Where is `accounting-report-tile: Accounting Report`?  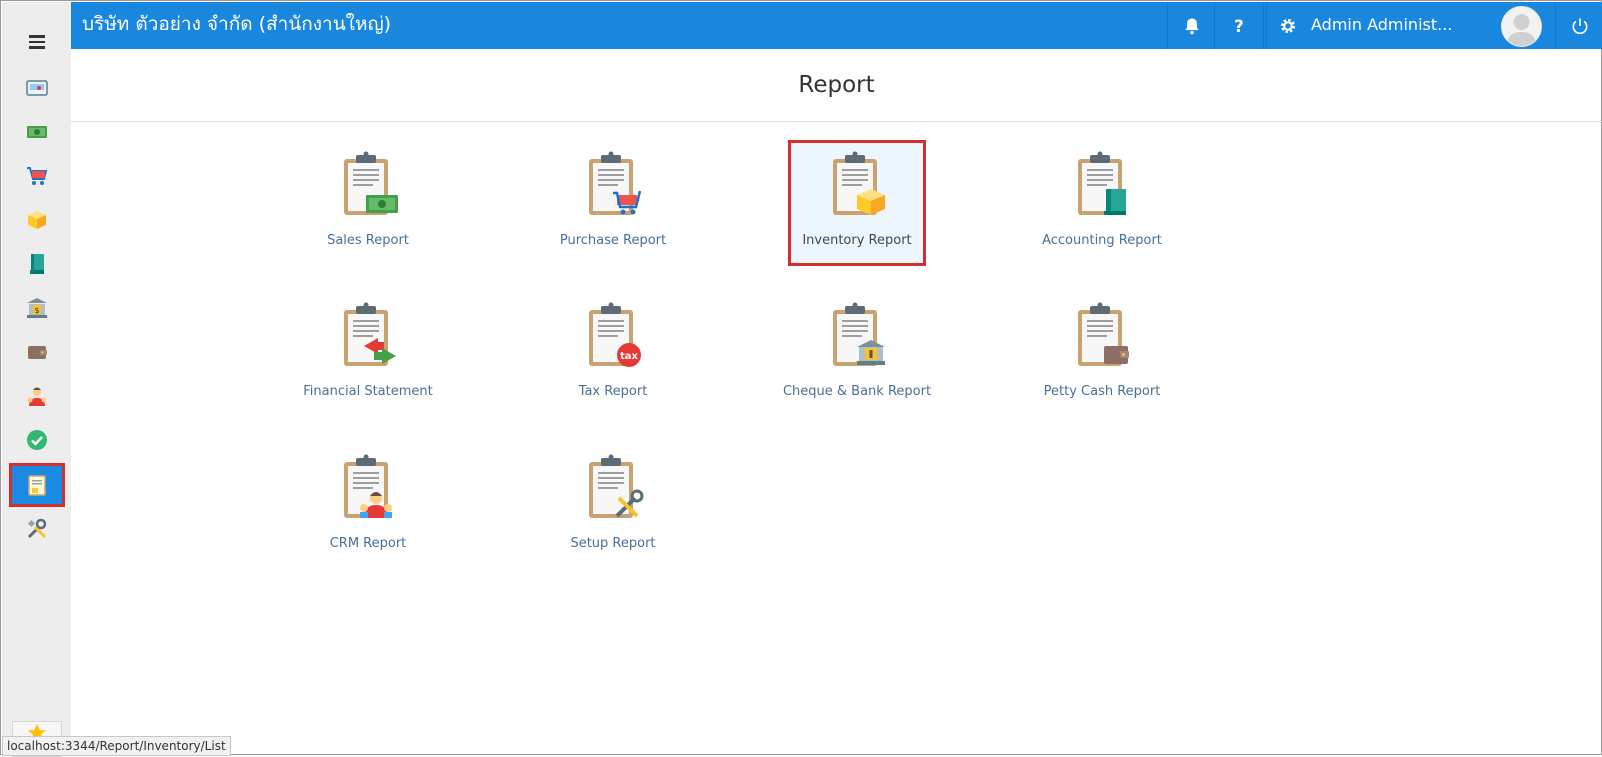
accounting-report-tile: Accounting Report is located at coordinates (1102, 203).